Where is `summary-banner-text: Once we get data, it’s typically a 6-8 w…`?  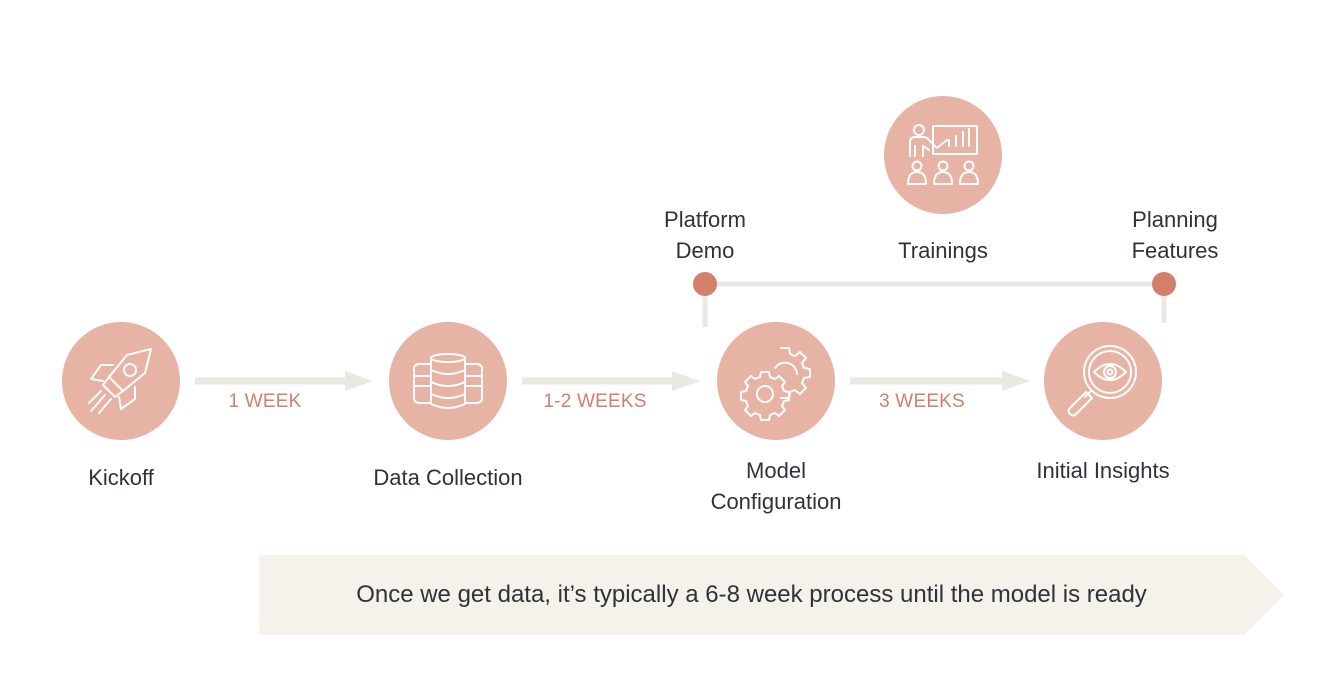 summary-banner-text: Once we get data, it’s typically a 6-8 w… is located at coordinates (751, 594).